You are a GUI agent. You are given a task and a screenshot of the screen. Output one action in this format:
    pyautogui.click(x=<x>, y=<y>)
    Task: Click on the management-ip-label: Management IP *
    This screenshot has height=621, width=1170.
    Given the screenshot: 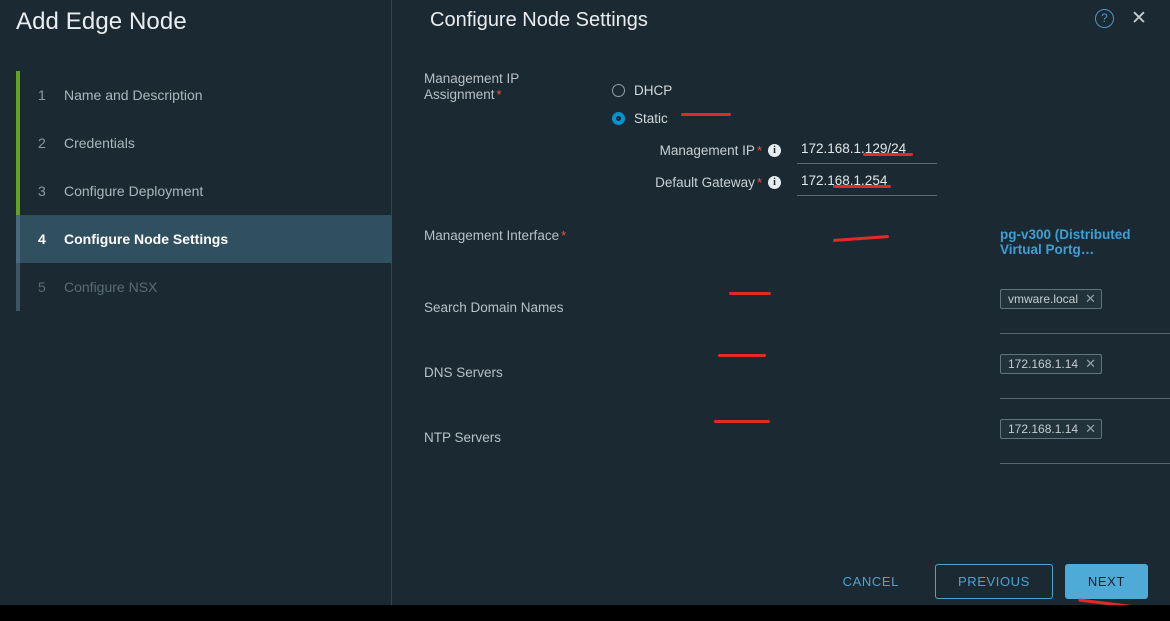 What is the action you would take?
    pyautogui.click(x=691, y=150)
    